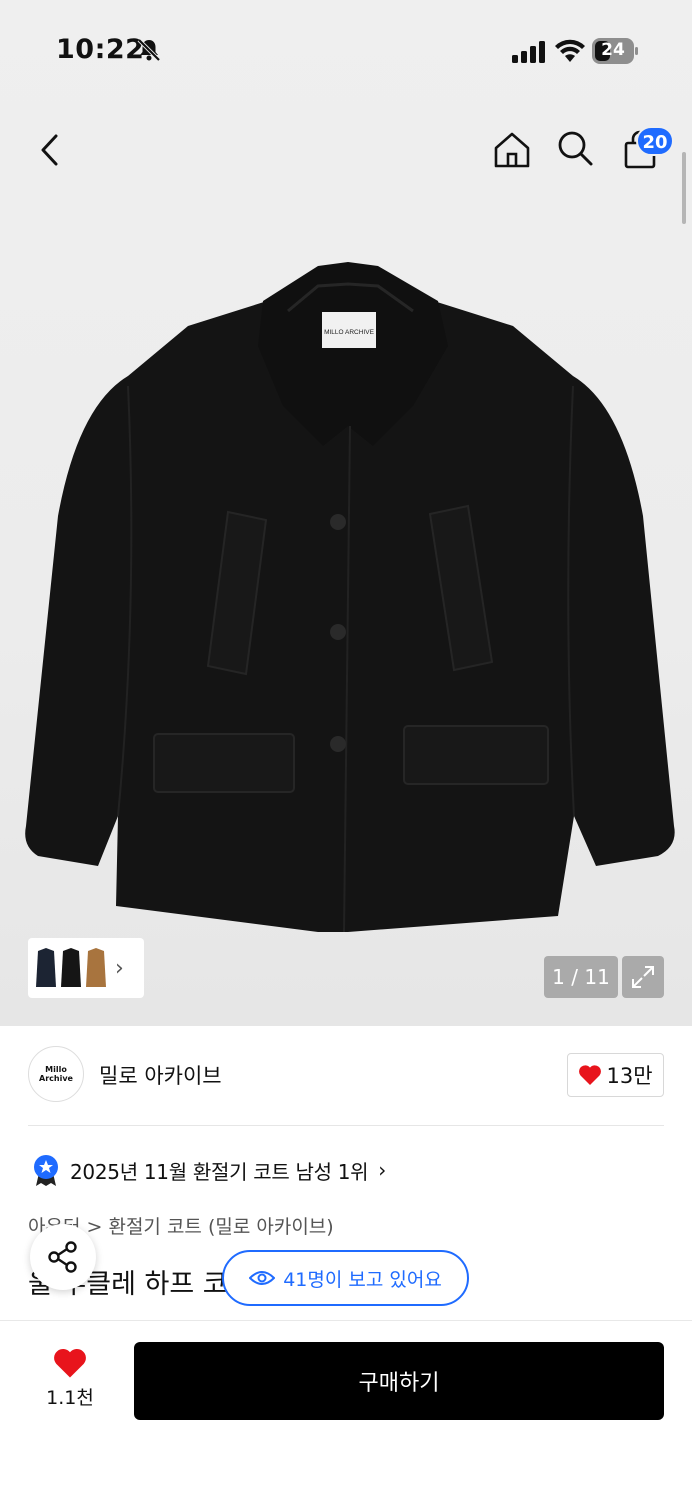 This screenshot has width=692, height=1500. I want to click on thumbnail-navy, so click(46, 967).